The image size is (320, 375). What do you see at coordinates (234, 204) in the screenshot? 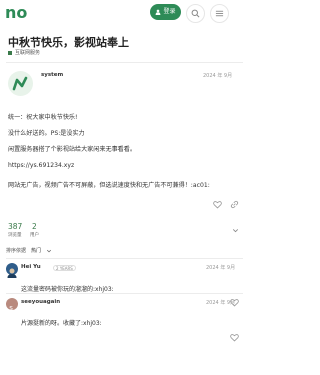
I see `link-icon` at bounding box center [234, 204].